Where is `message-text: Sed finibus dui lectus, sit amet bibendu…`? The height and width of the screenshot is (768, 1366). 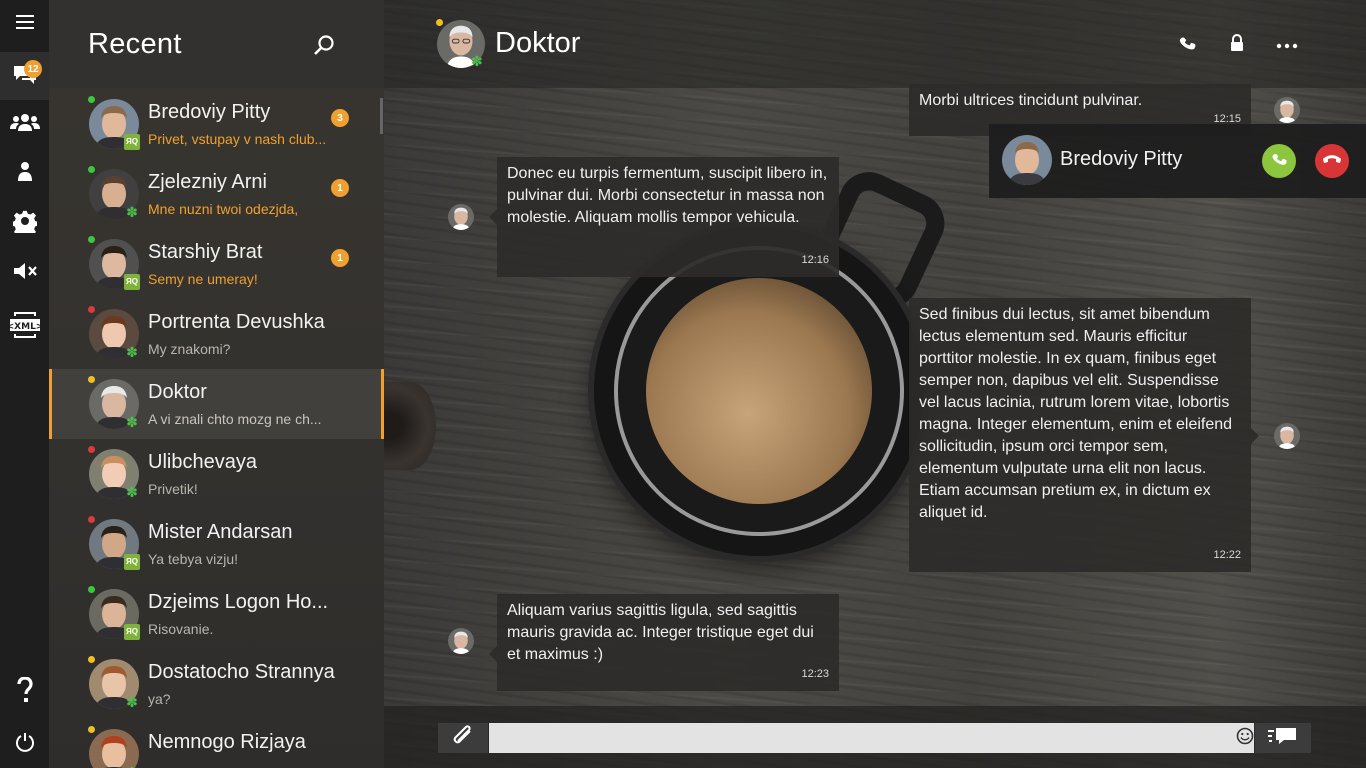 message-text: Sed finibus dui lectus, sit amet bibendu… is located at coordinates (1076, 413).